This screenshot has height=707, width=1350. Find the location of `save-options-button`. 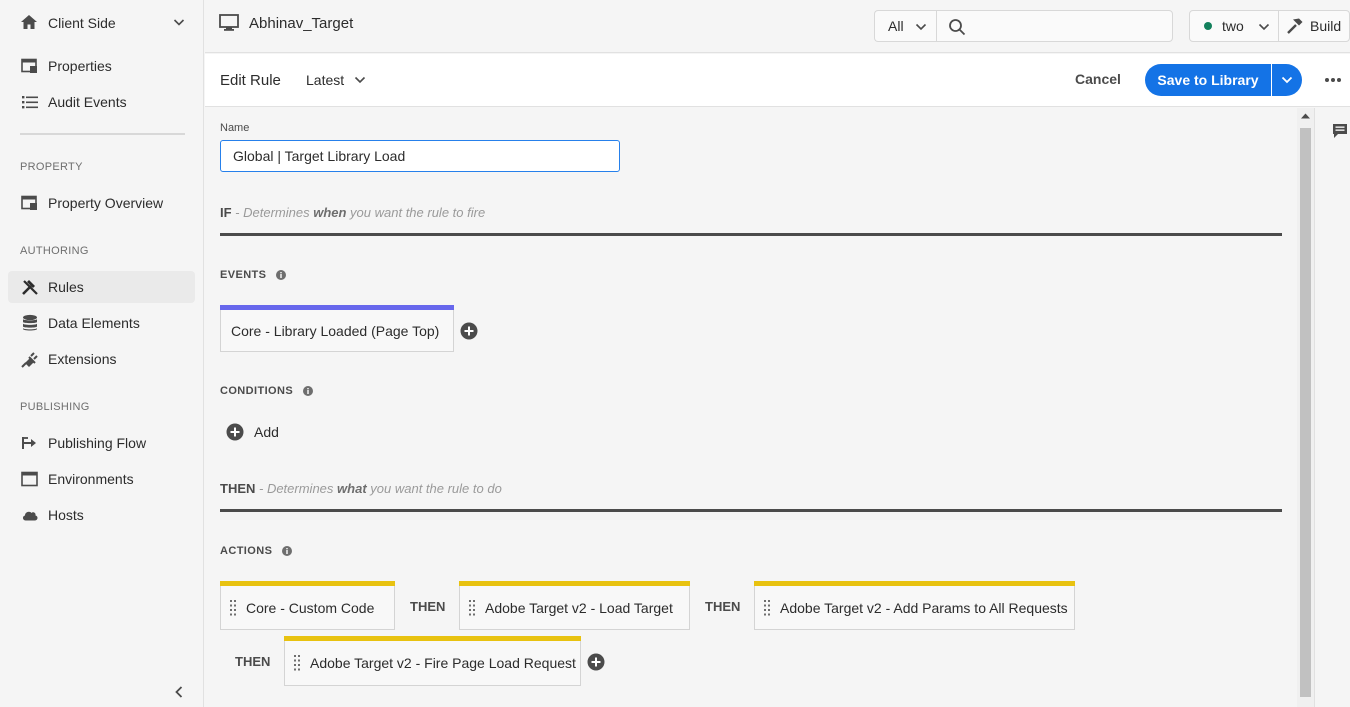

save-options-button is located at coordinates (1287, 80).